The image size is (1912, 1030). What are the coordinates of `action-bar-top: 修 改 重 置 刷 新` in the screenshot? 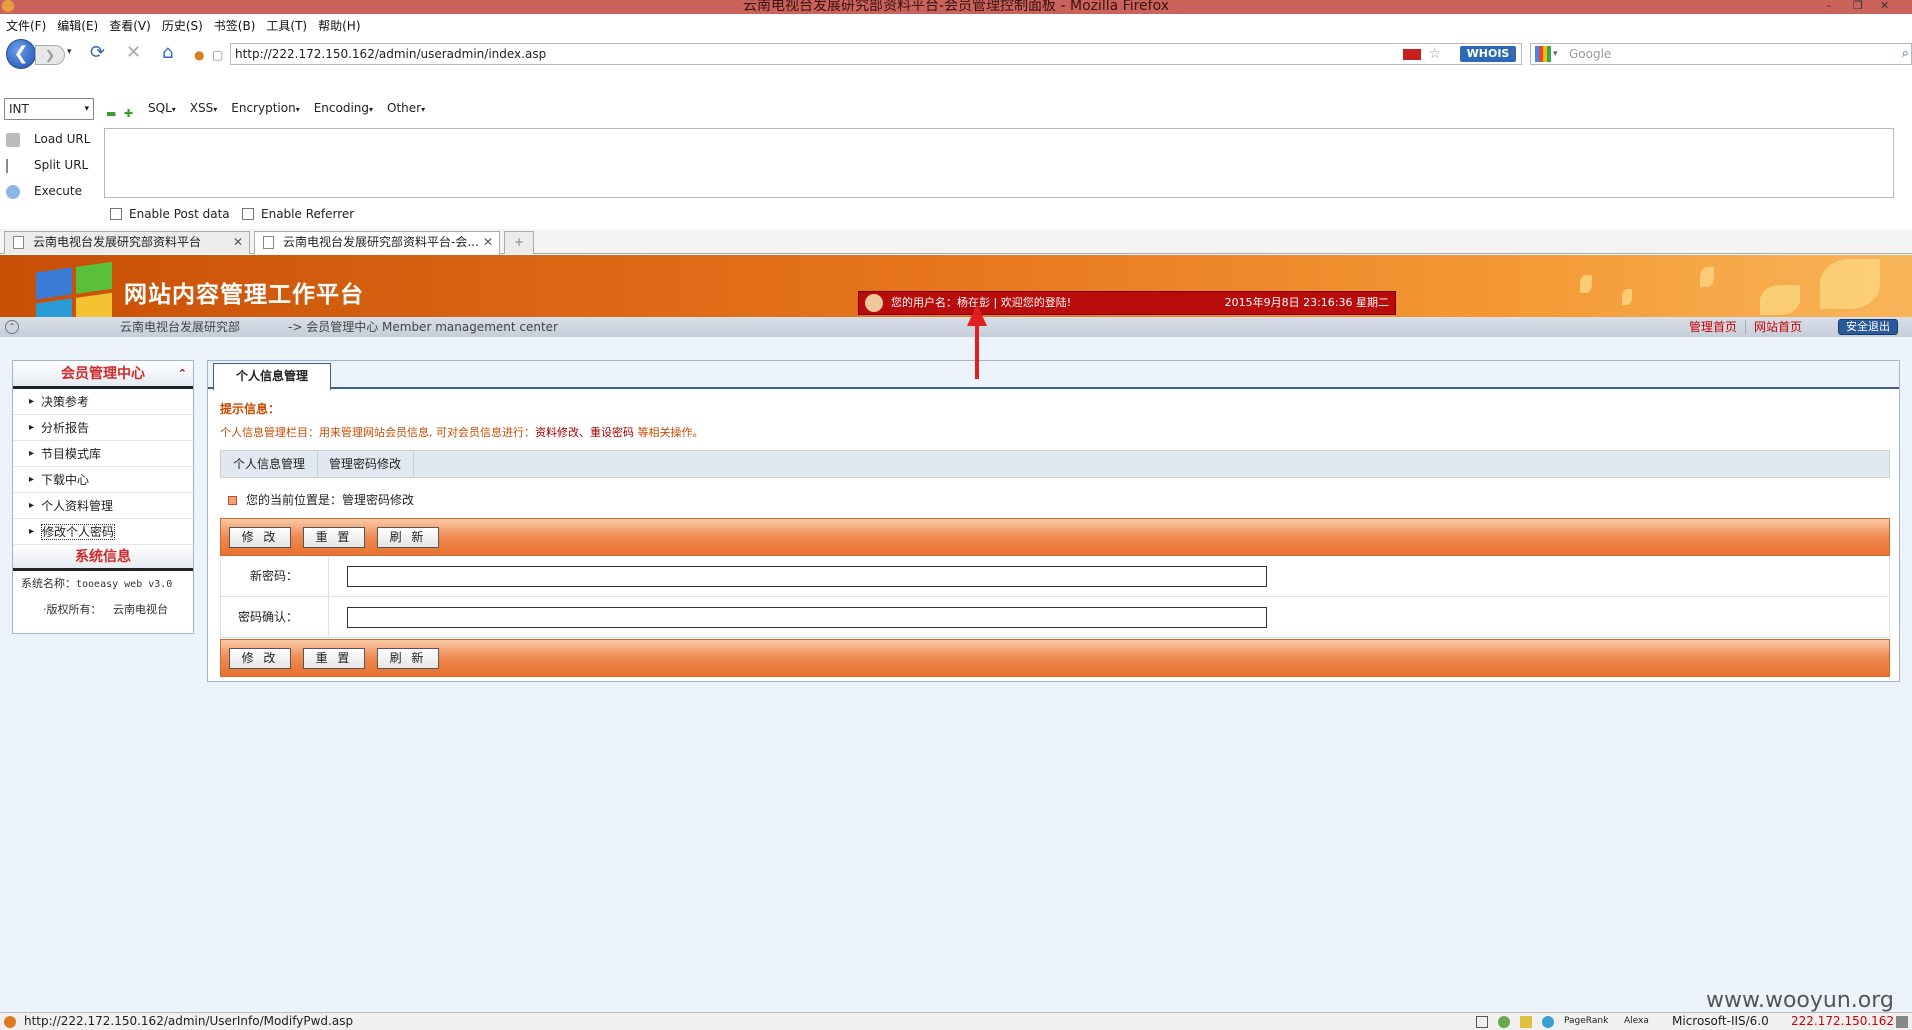 It's located at (1055, 537).